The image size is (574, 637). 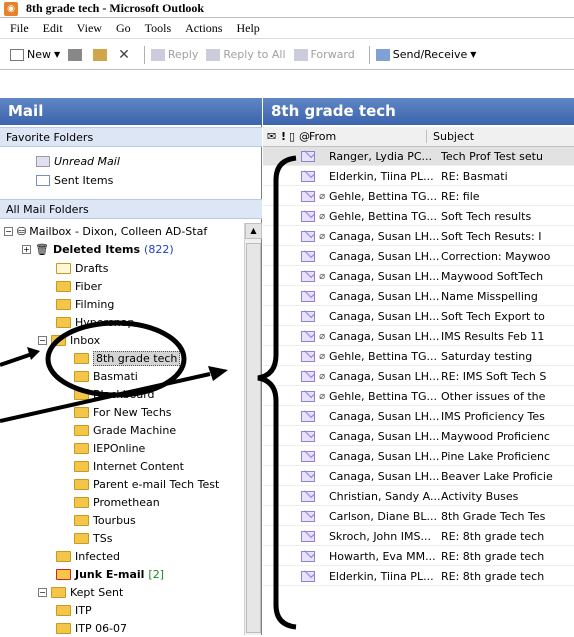 What do you see at coordinates (369, 54) in the screenshot?
I see `toolbar-divider` at bounding box center [369, 54].